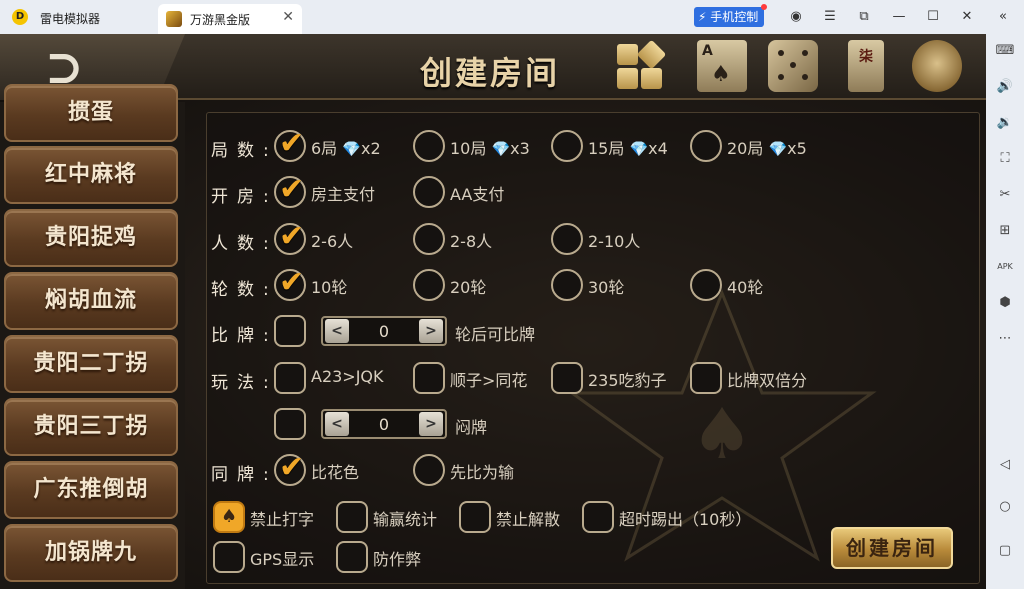  I want to click on turns-option-label: 10轮, so click(329, 287).